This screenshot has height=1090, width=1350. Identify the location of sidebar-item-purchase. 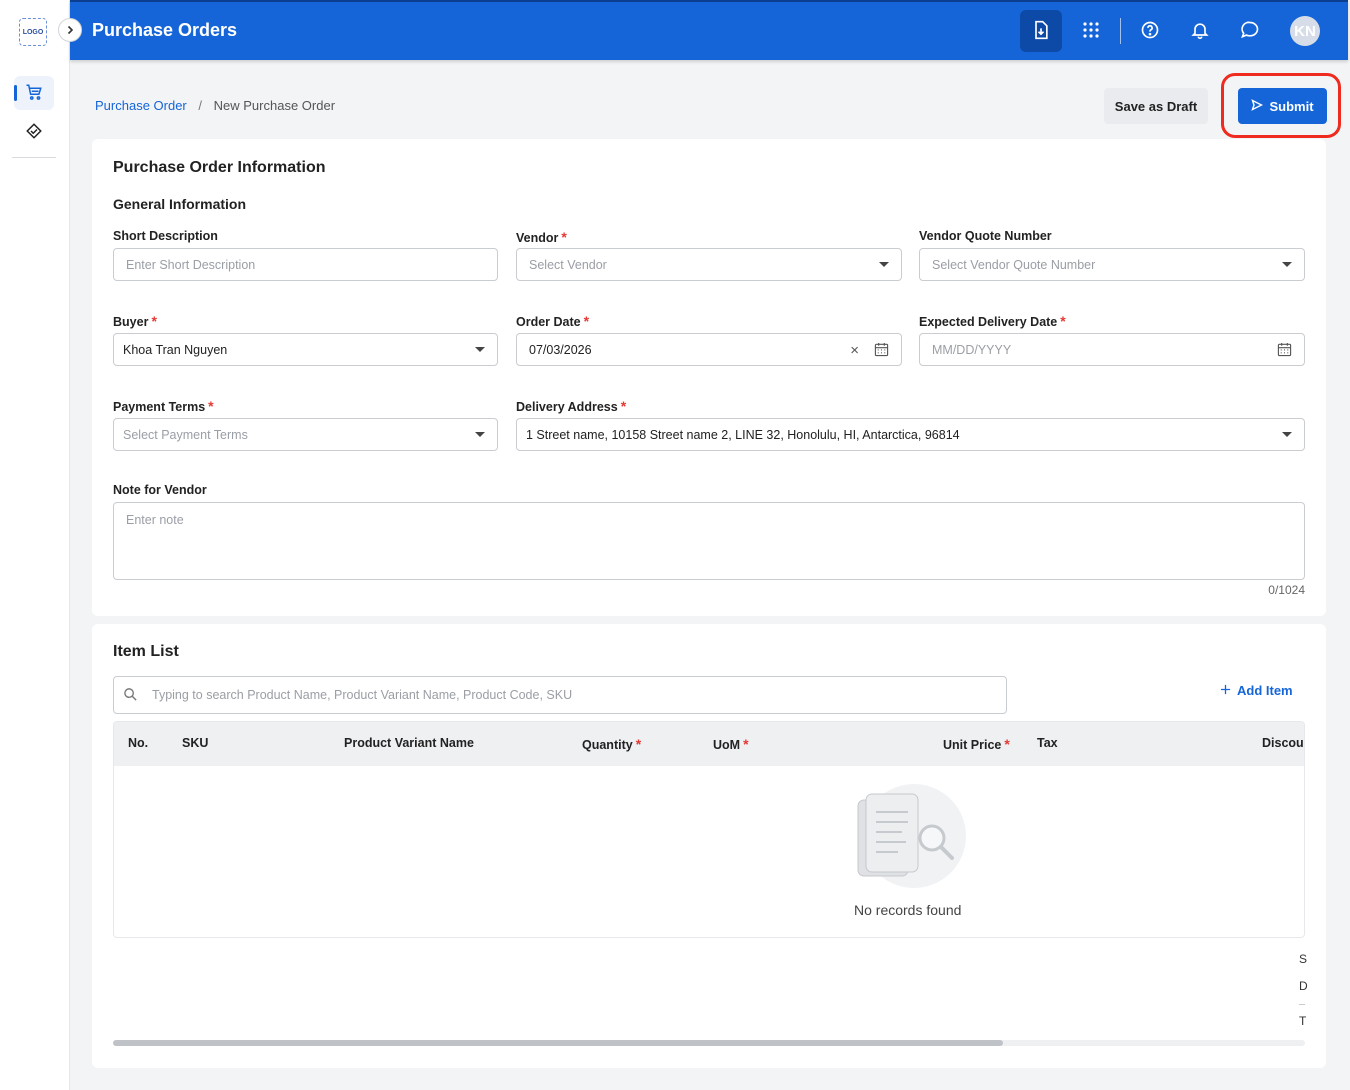
(34, 93).